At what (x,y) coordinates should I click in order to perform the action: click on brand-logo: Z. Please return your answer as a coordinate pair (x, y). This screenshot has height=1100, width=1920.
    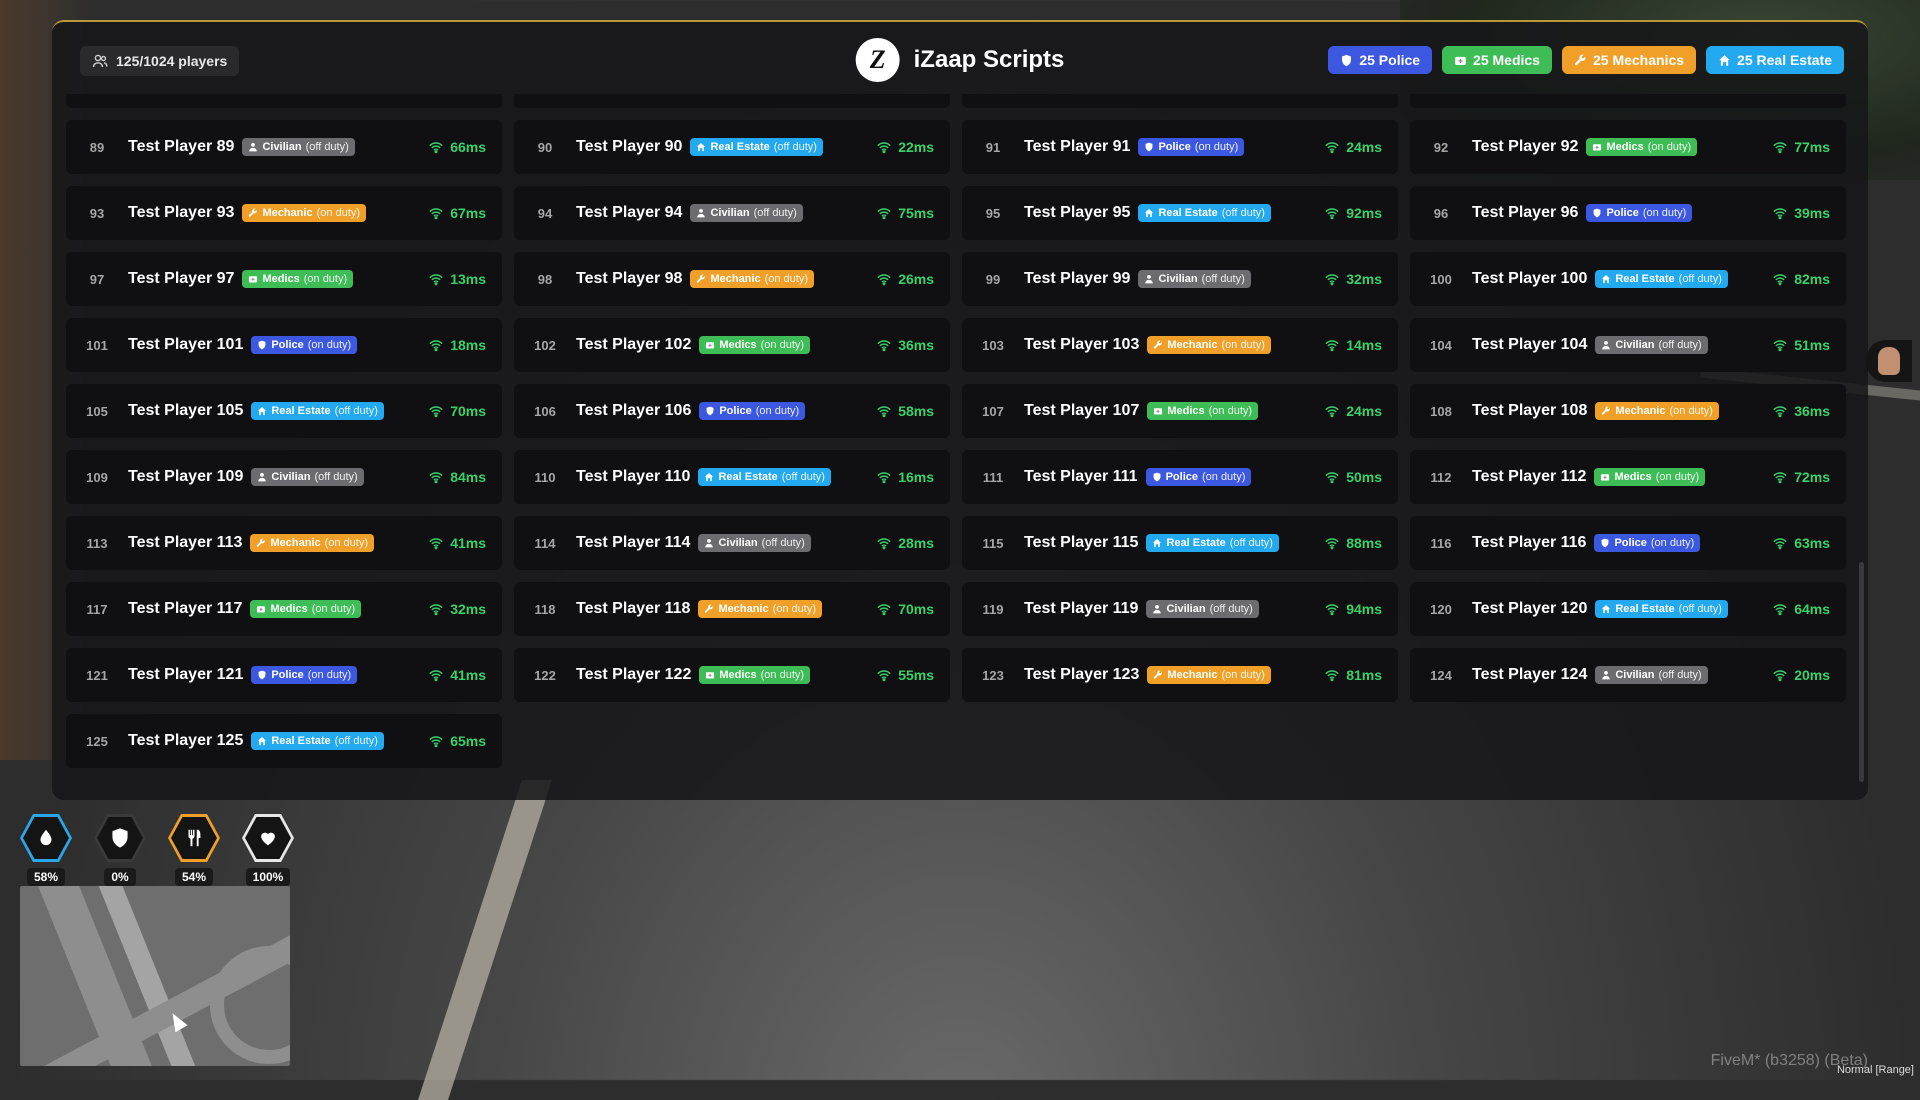
    Looking at the image, I should click on (877, 60).